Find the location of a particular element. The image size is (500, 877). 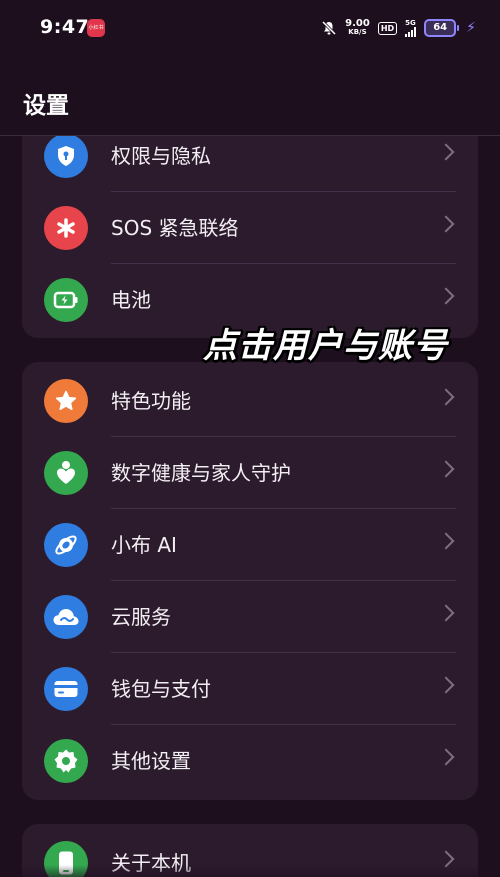

shield-lock-icon is located at coordinates (66, 156).